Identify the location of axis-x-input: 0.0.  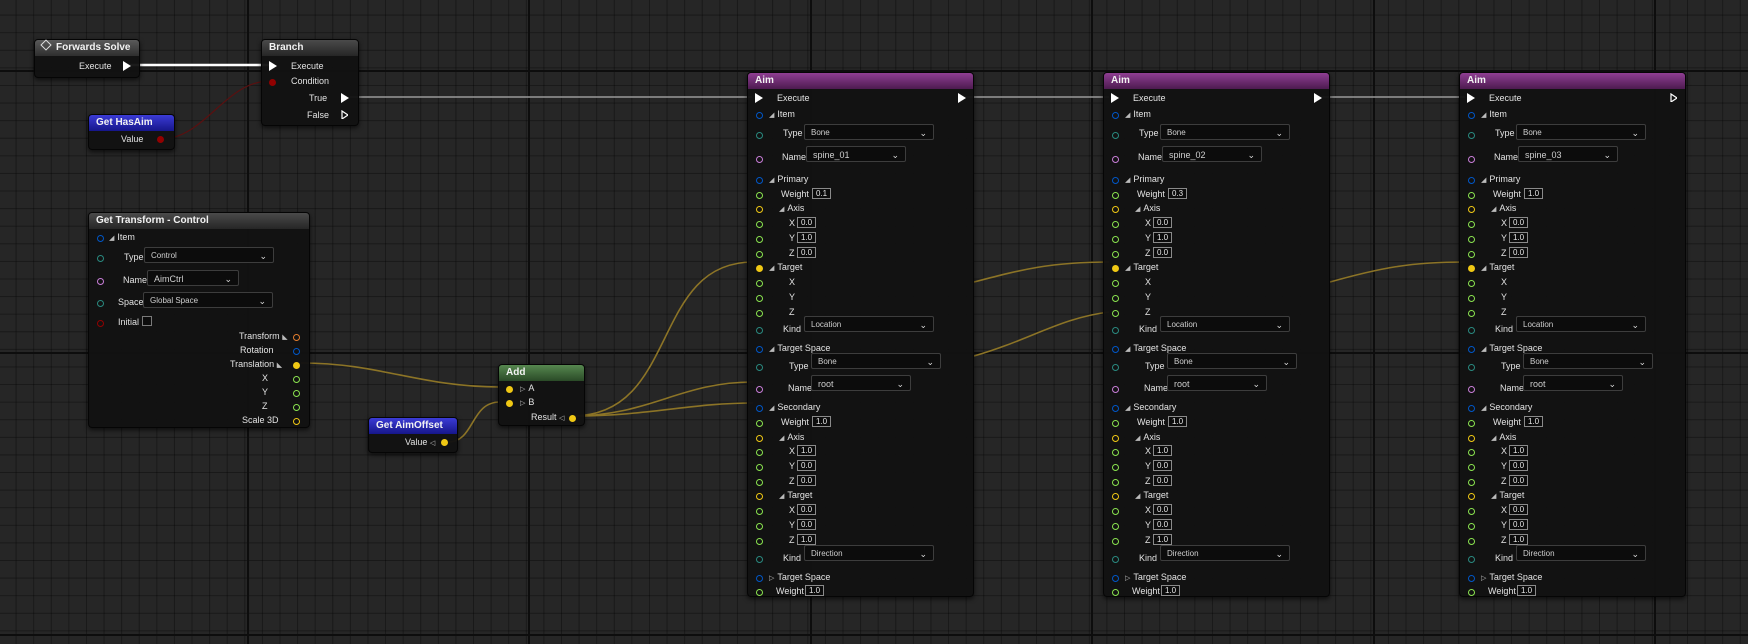
(1163, 222).